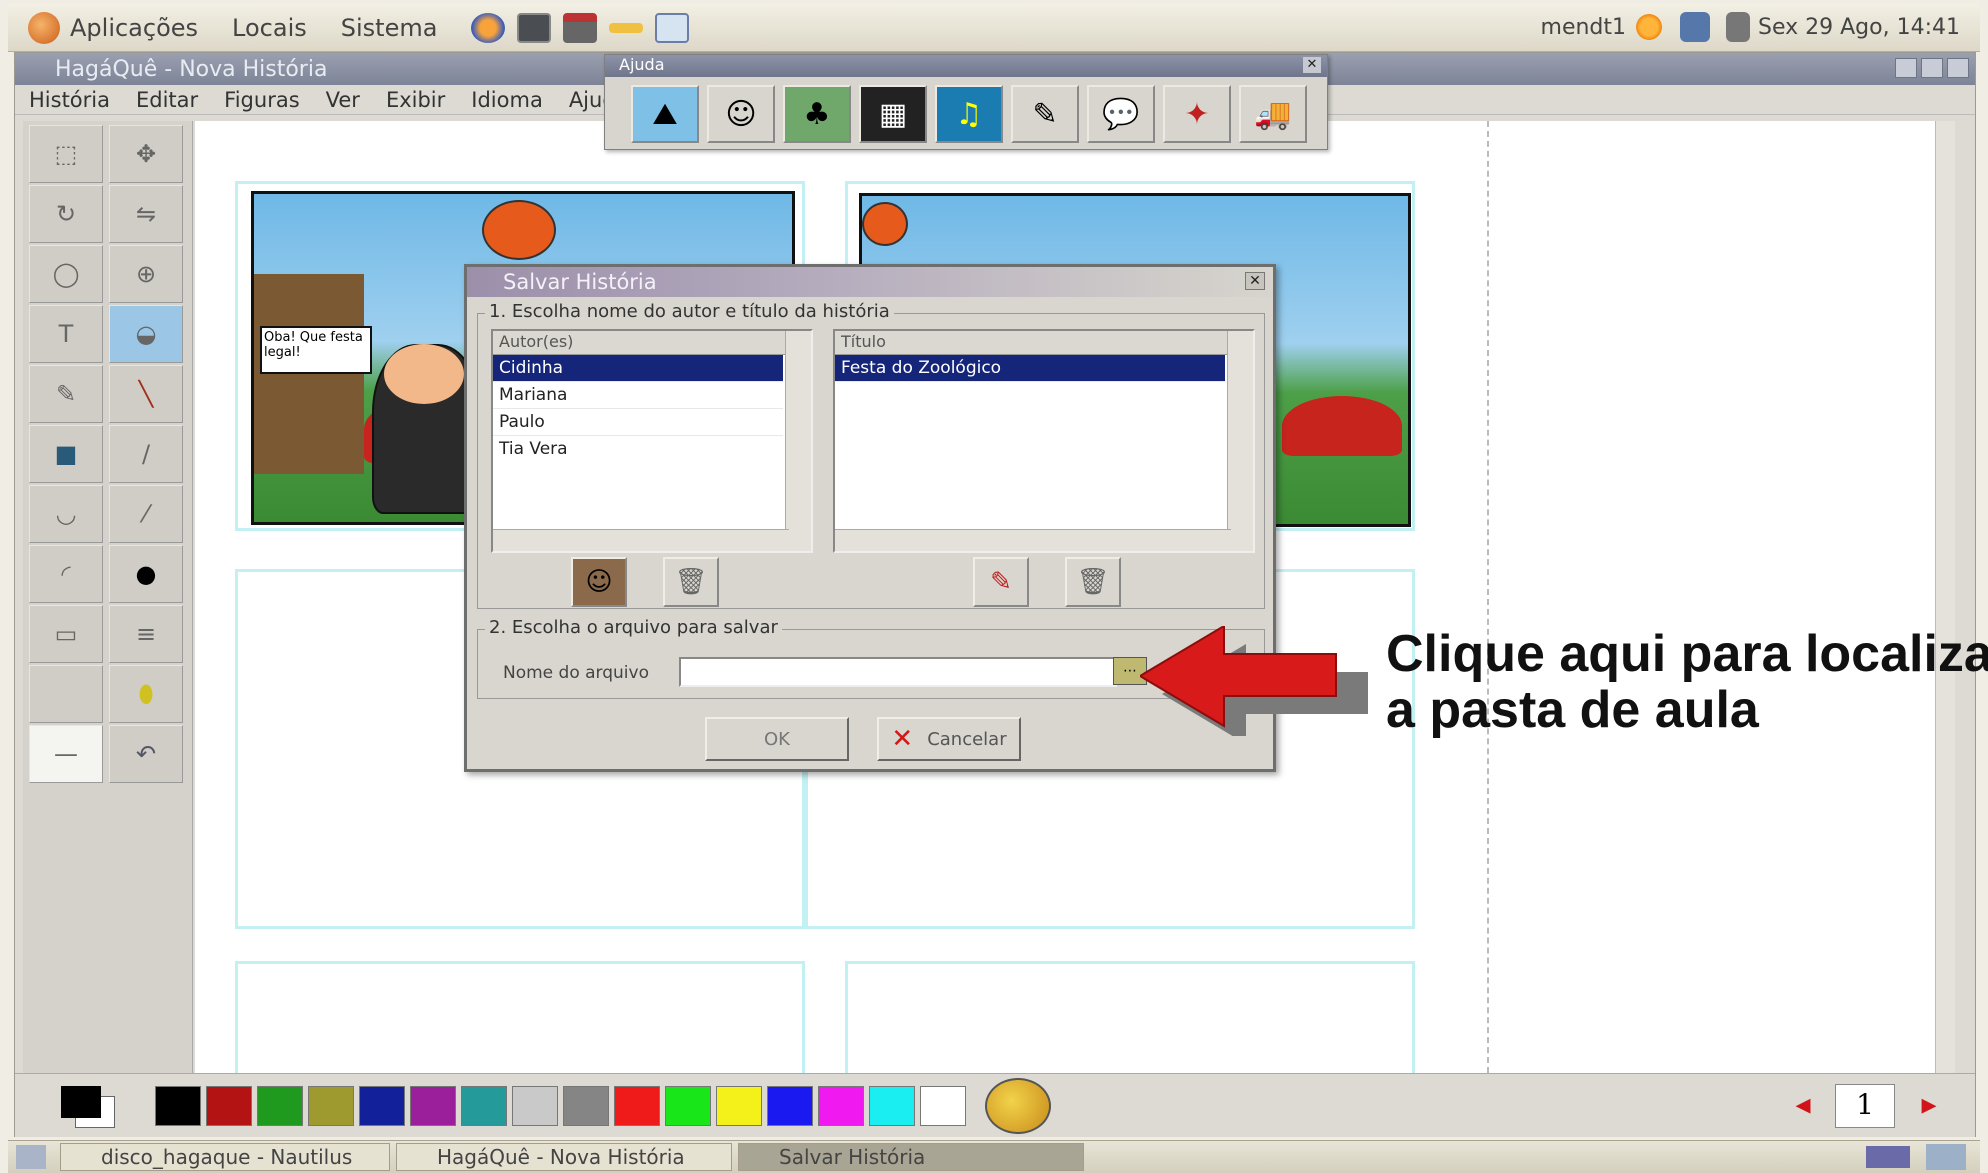 This screenshot has height=1173, width=1988. What do you see at coordinates (638, 449) in the screenshot?
I see `author-item: Tia Vera` at bounding box center [638, 449].